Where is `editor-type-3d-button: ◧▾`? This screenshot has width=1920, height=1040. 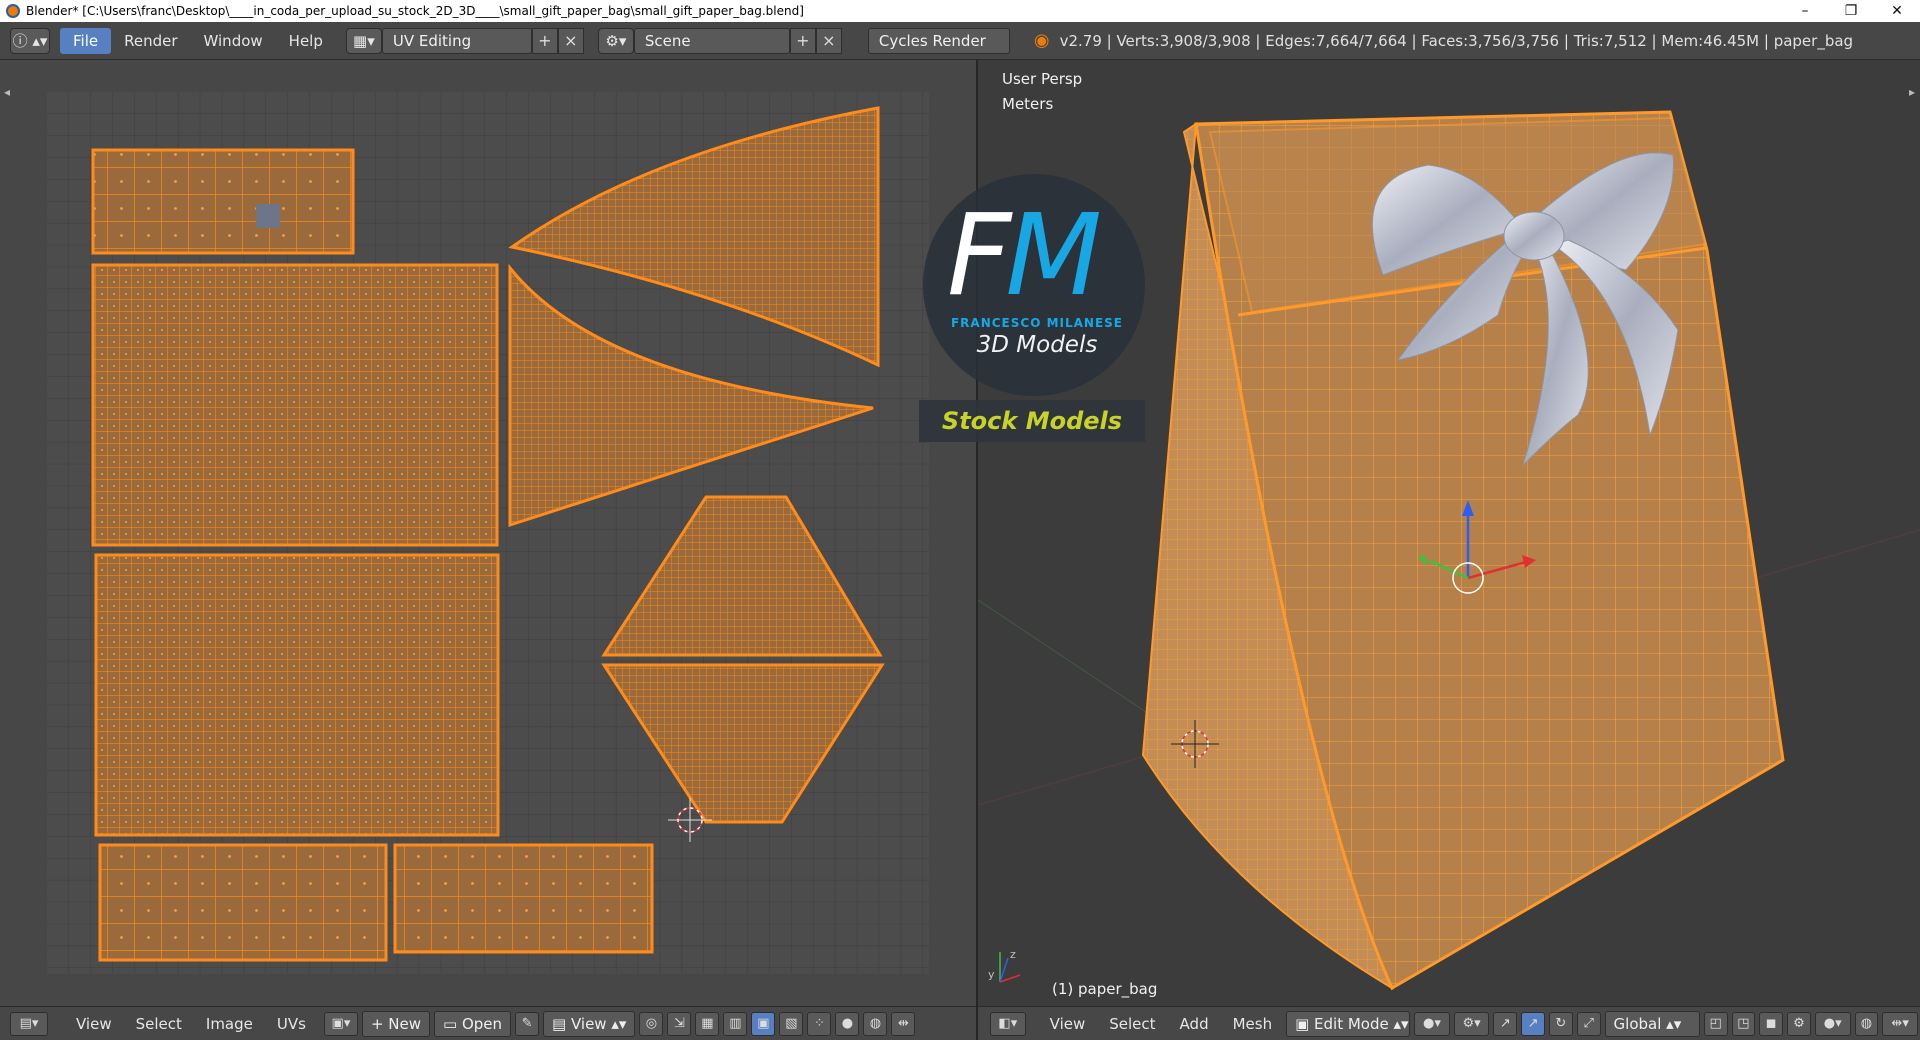 editor-type-3d-button: ◧▾ is located at coordinates (1008, 1023).